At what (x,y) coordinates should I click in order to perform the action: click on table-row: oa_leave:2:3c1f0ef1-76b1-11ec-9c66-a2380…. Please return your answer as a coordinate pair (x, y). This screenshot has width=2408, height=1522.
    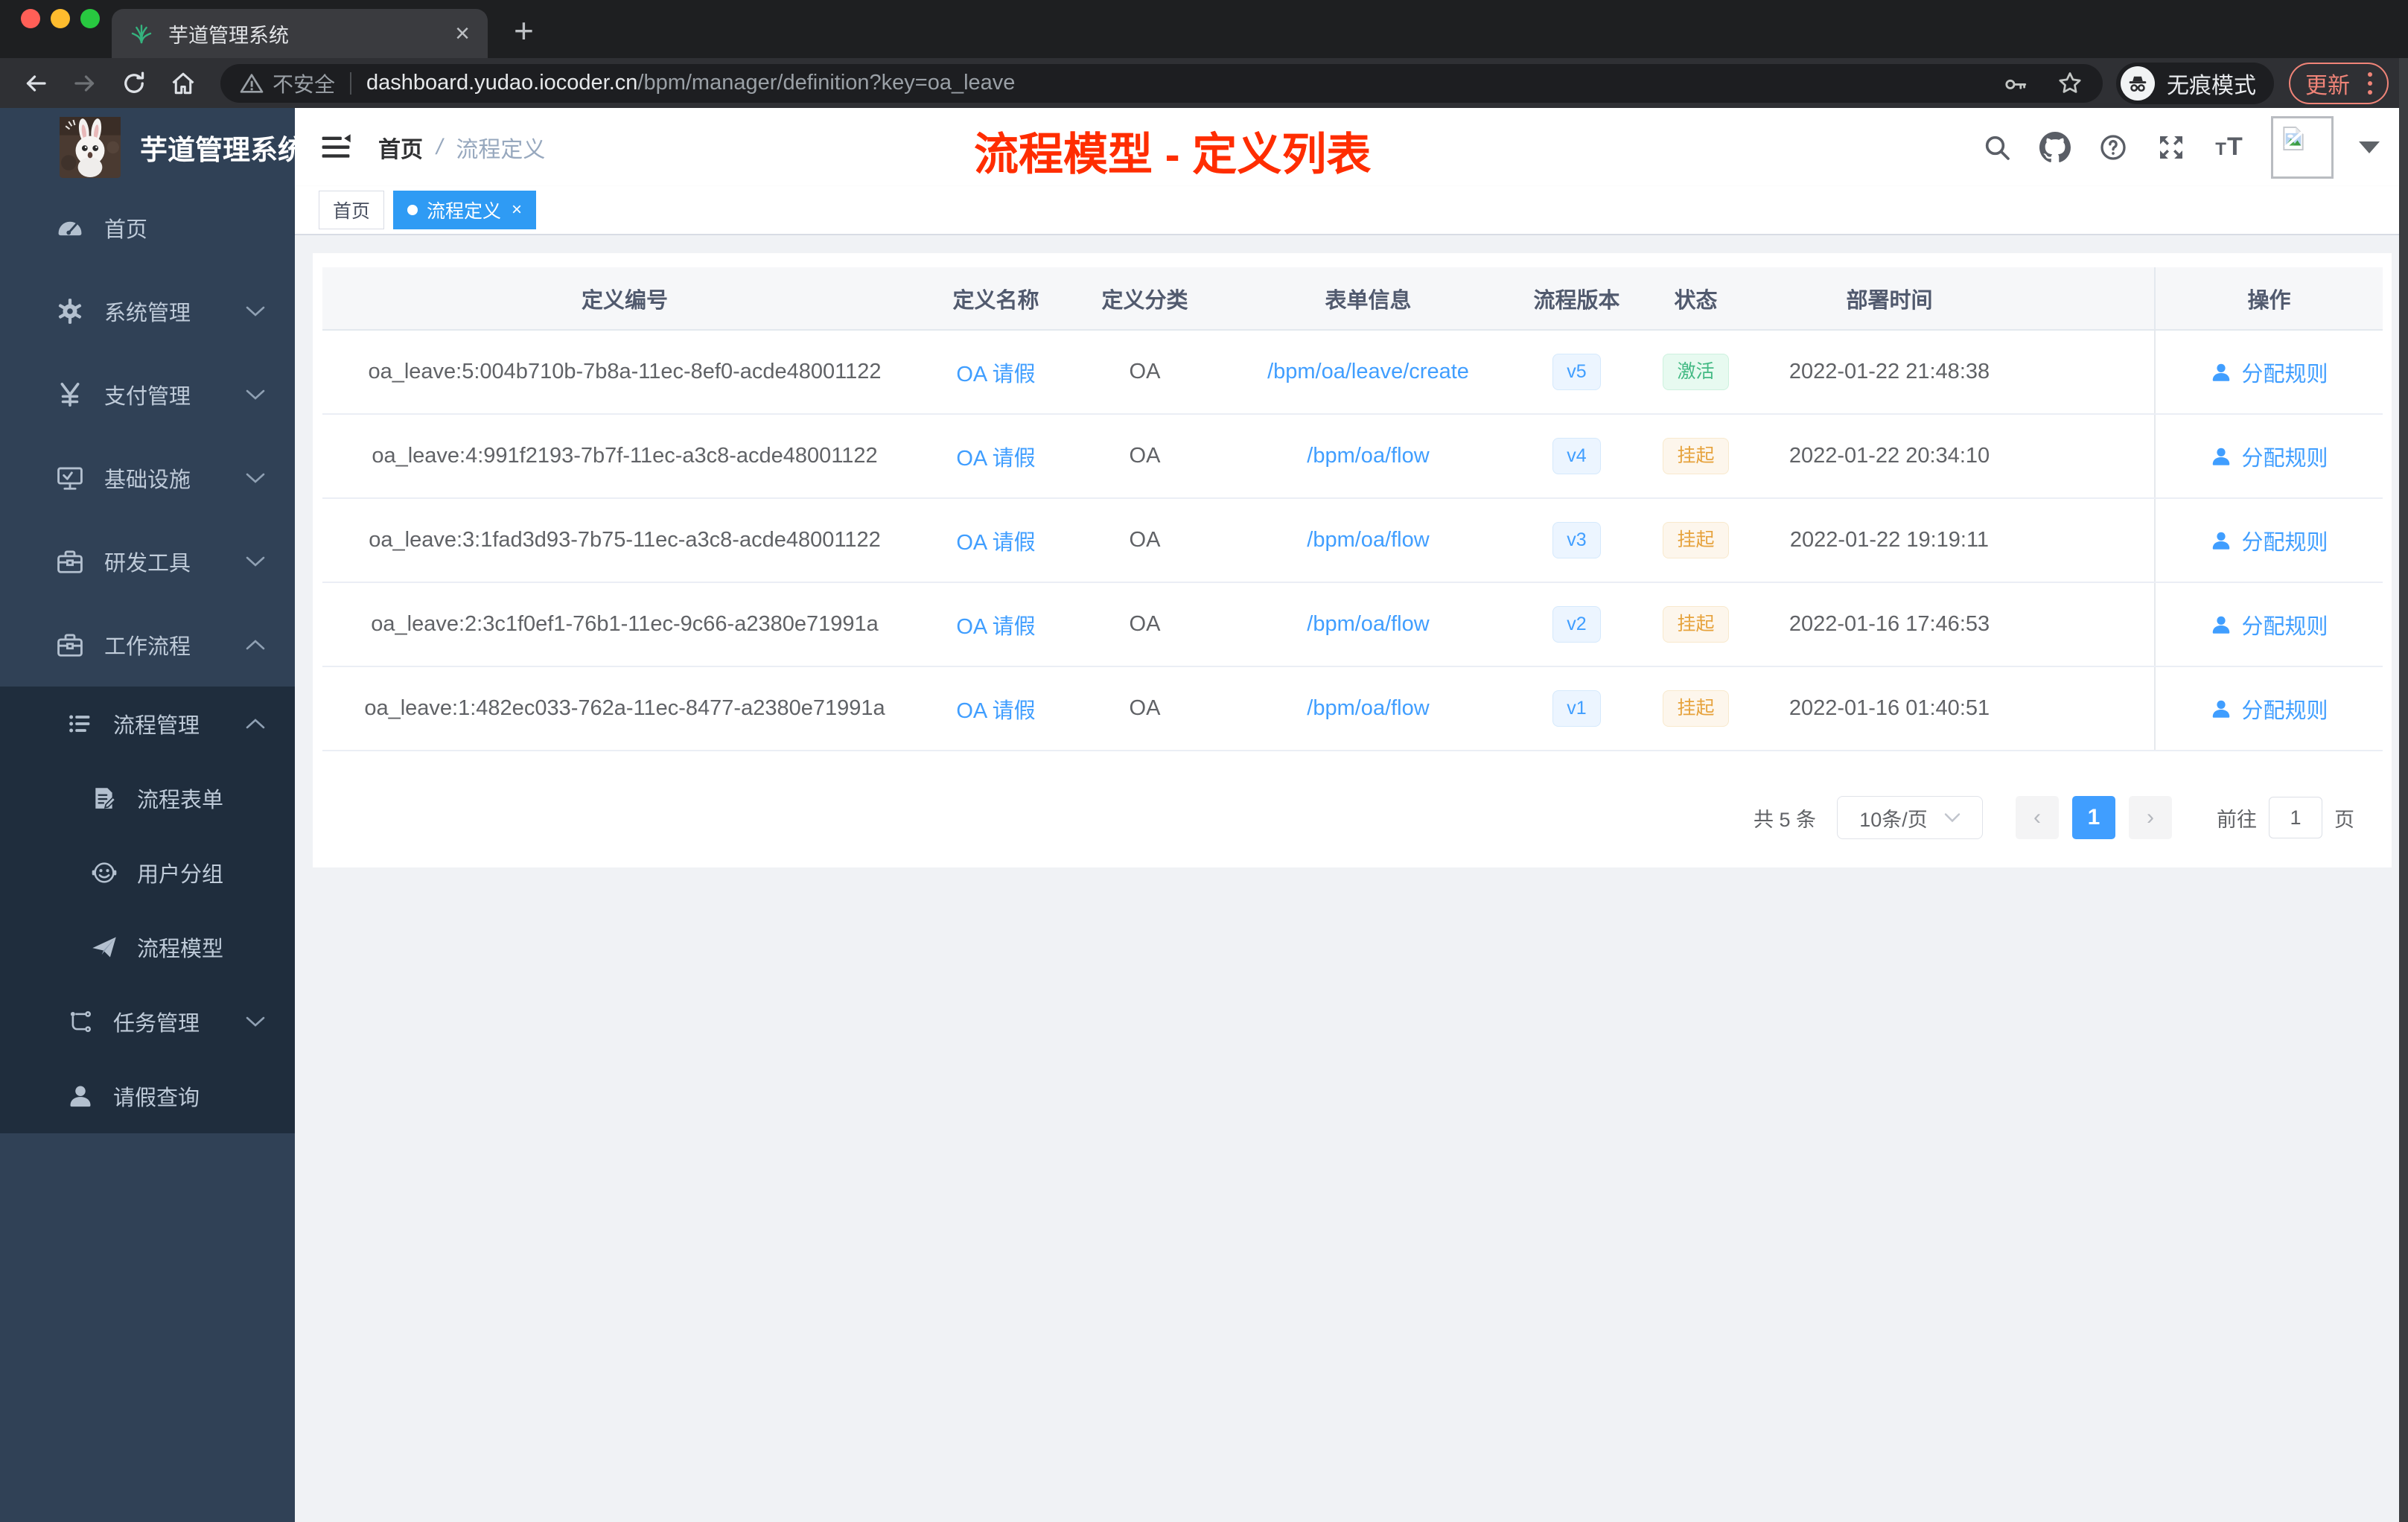
    Looking at the image, I should click on (1352, 625).